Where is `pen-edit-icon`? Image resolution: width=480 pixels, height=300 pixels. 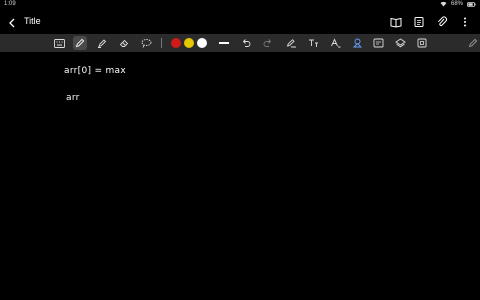 pen-edit-icon is located at coordinates (291, 43).